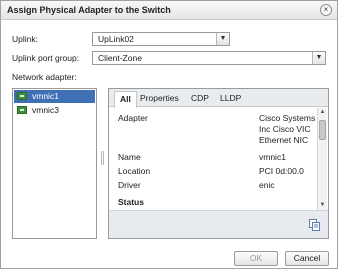 This screenshot has height=269, width=338. Describe the element at coordinates (322, 159) in the screenshot. I see `details-scrollbar: ▲ ▼` at that location.